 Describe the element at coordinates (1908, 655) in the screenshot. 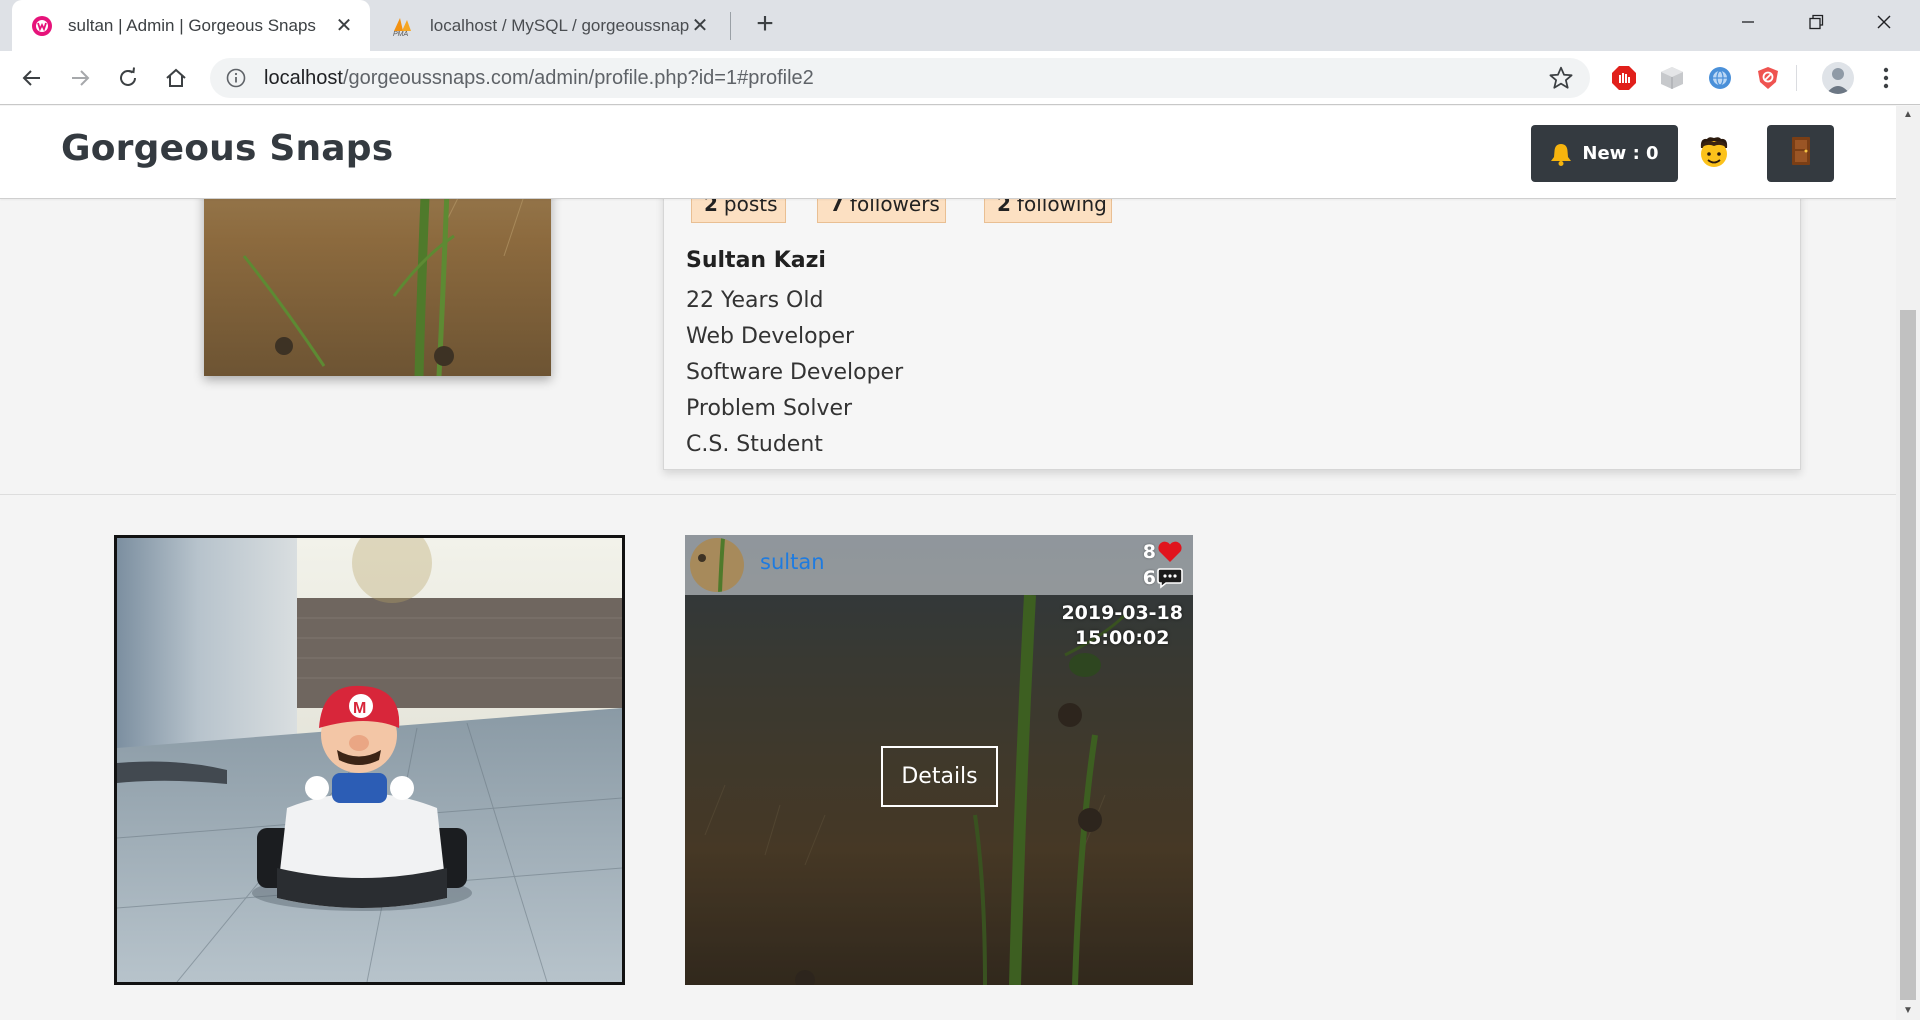

I see `scrollbar-thumb` at that location.